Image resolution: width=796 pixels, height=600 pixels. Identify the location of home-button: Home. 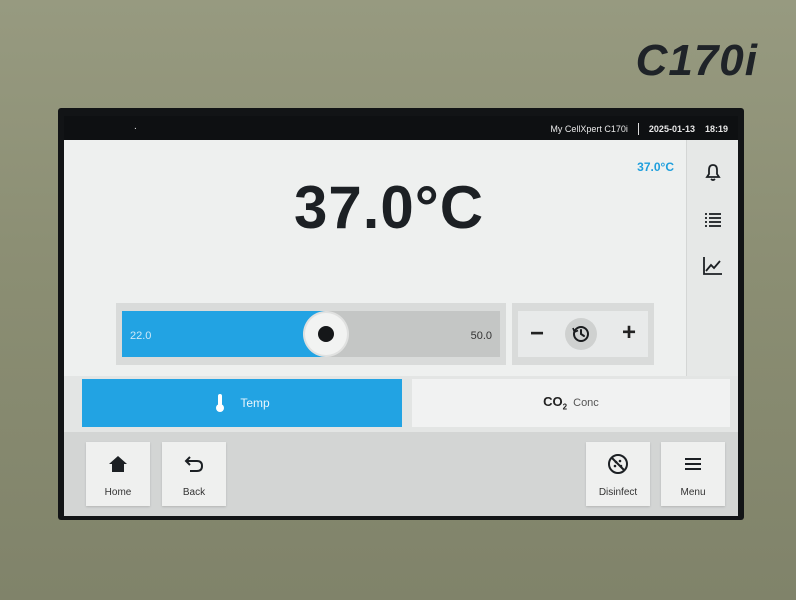
(118, 474).